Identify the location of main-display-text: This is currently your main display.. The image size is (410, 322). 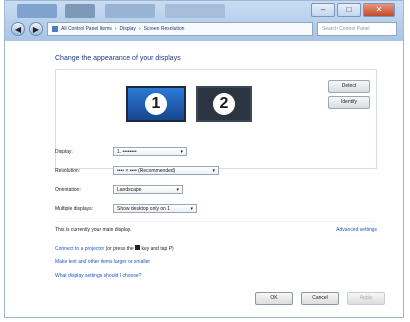
(93, 230).